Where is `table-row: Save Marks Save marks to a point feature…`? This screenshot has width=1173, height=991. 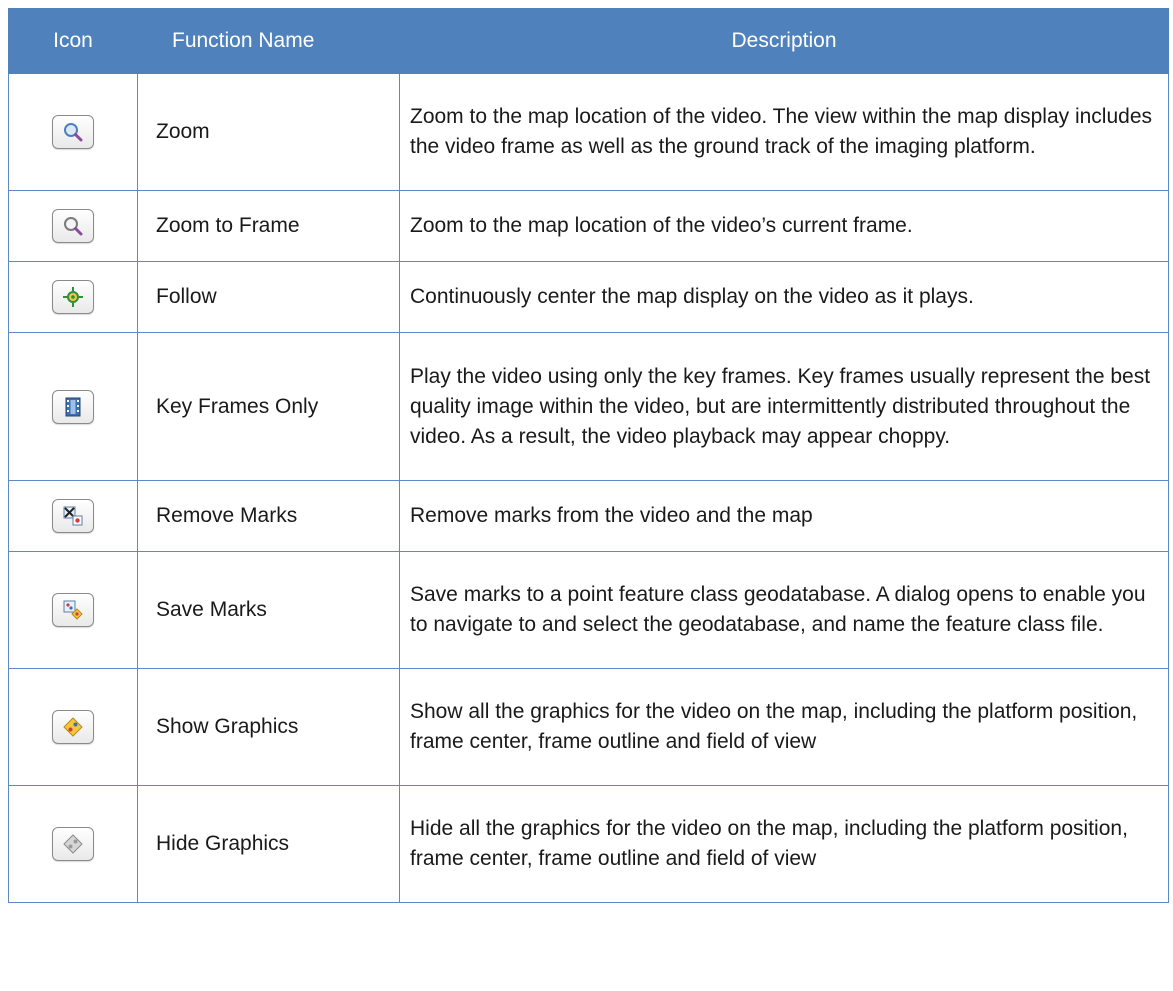
table-row: Save Marks Save marks to a point feature… is located at coordinates (588, 610).